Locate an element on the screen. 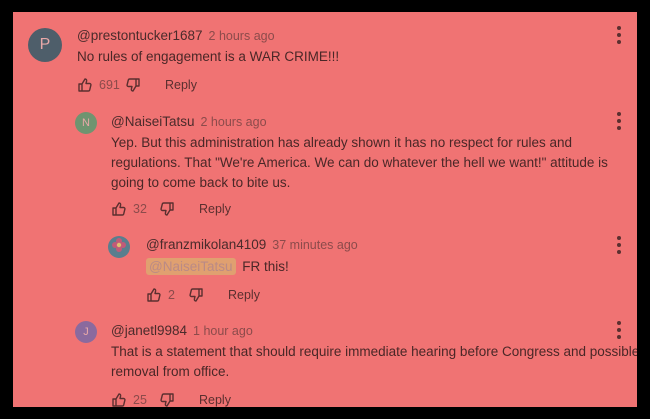  author-handle: @janetl9984 is located at coordinates (149, 330).